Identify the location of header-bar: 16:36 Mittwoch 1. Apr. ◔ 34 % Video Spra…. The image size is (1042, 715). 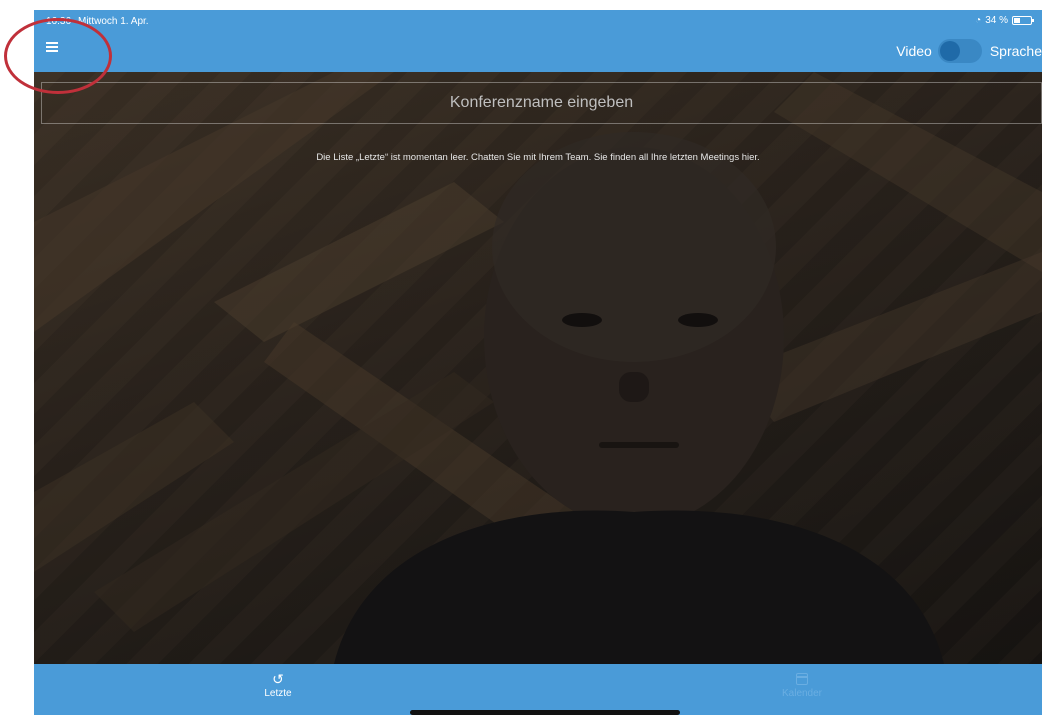
(538, 41).